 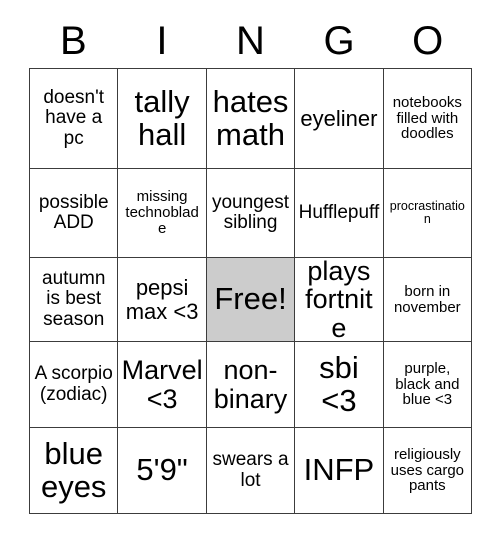 I want to click on bingo-cell-b5: blue eyes, so click(x=74, y=471).